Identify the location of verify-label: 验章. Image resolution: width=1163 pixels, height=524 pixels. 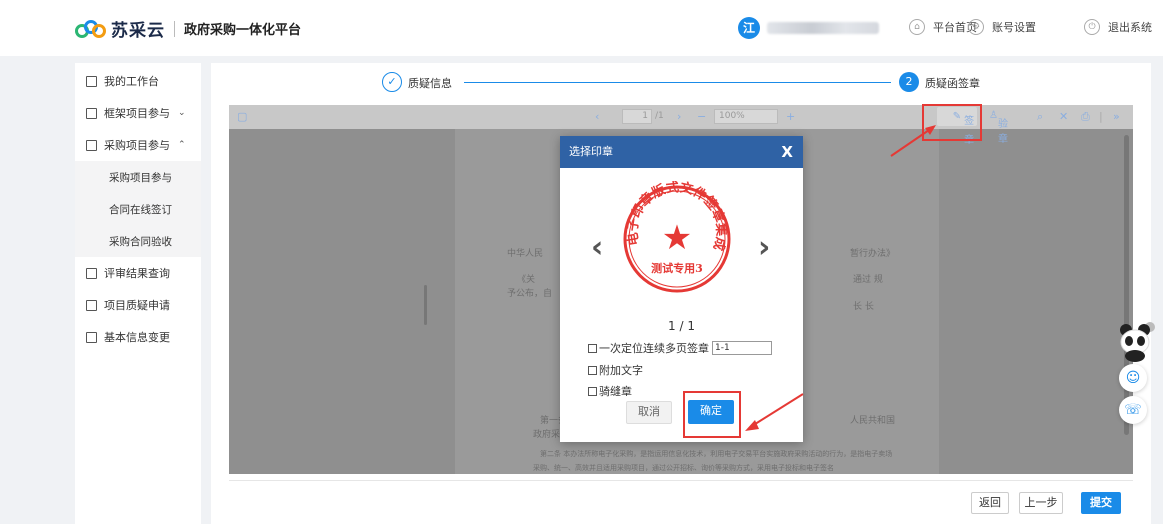
(1002, 132).